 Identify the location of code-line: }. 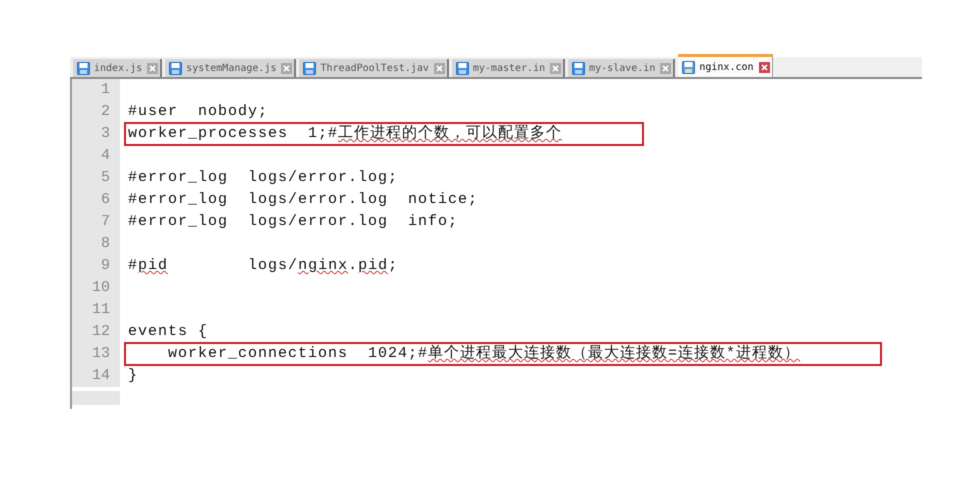
(133, 376).